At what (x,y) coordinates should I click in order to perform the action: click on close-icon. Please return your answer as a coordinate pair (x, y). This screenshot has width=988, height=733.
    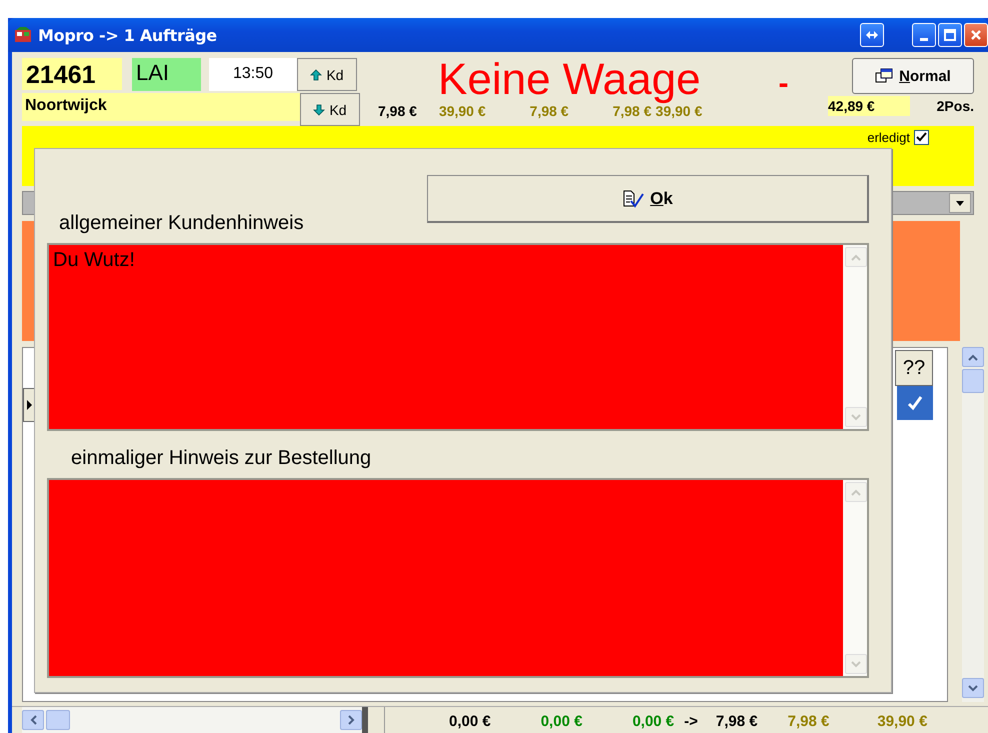
    Looking at the image, I should click on (976, 35).